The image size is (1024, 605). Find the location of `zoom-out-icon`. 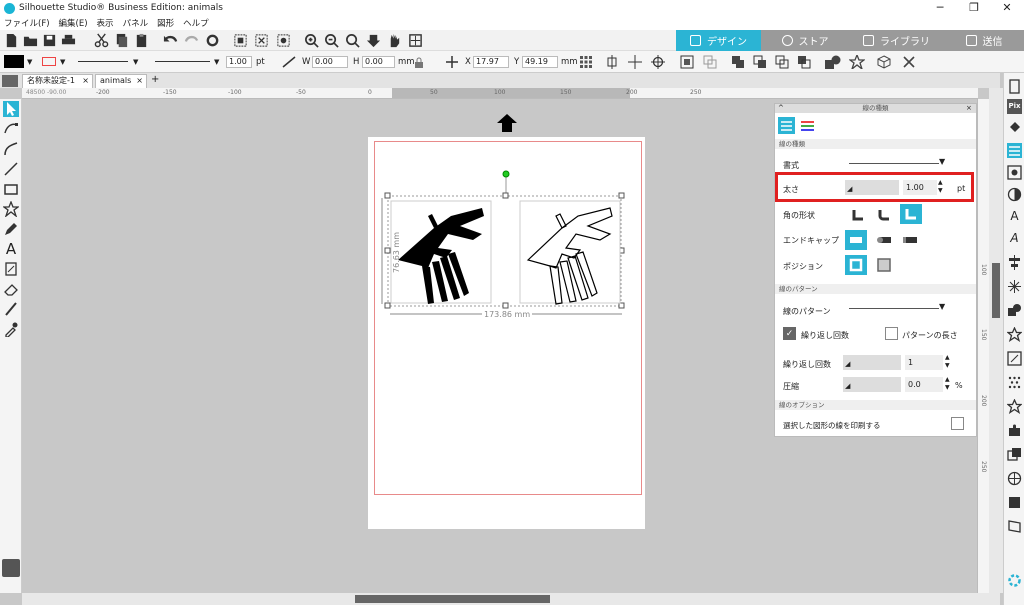

zoom-out-icon is located at coordinates (331, 40).